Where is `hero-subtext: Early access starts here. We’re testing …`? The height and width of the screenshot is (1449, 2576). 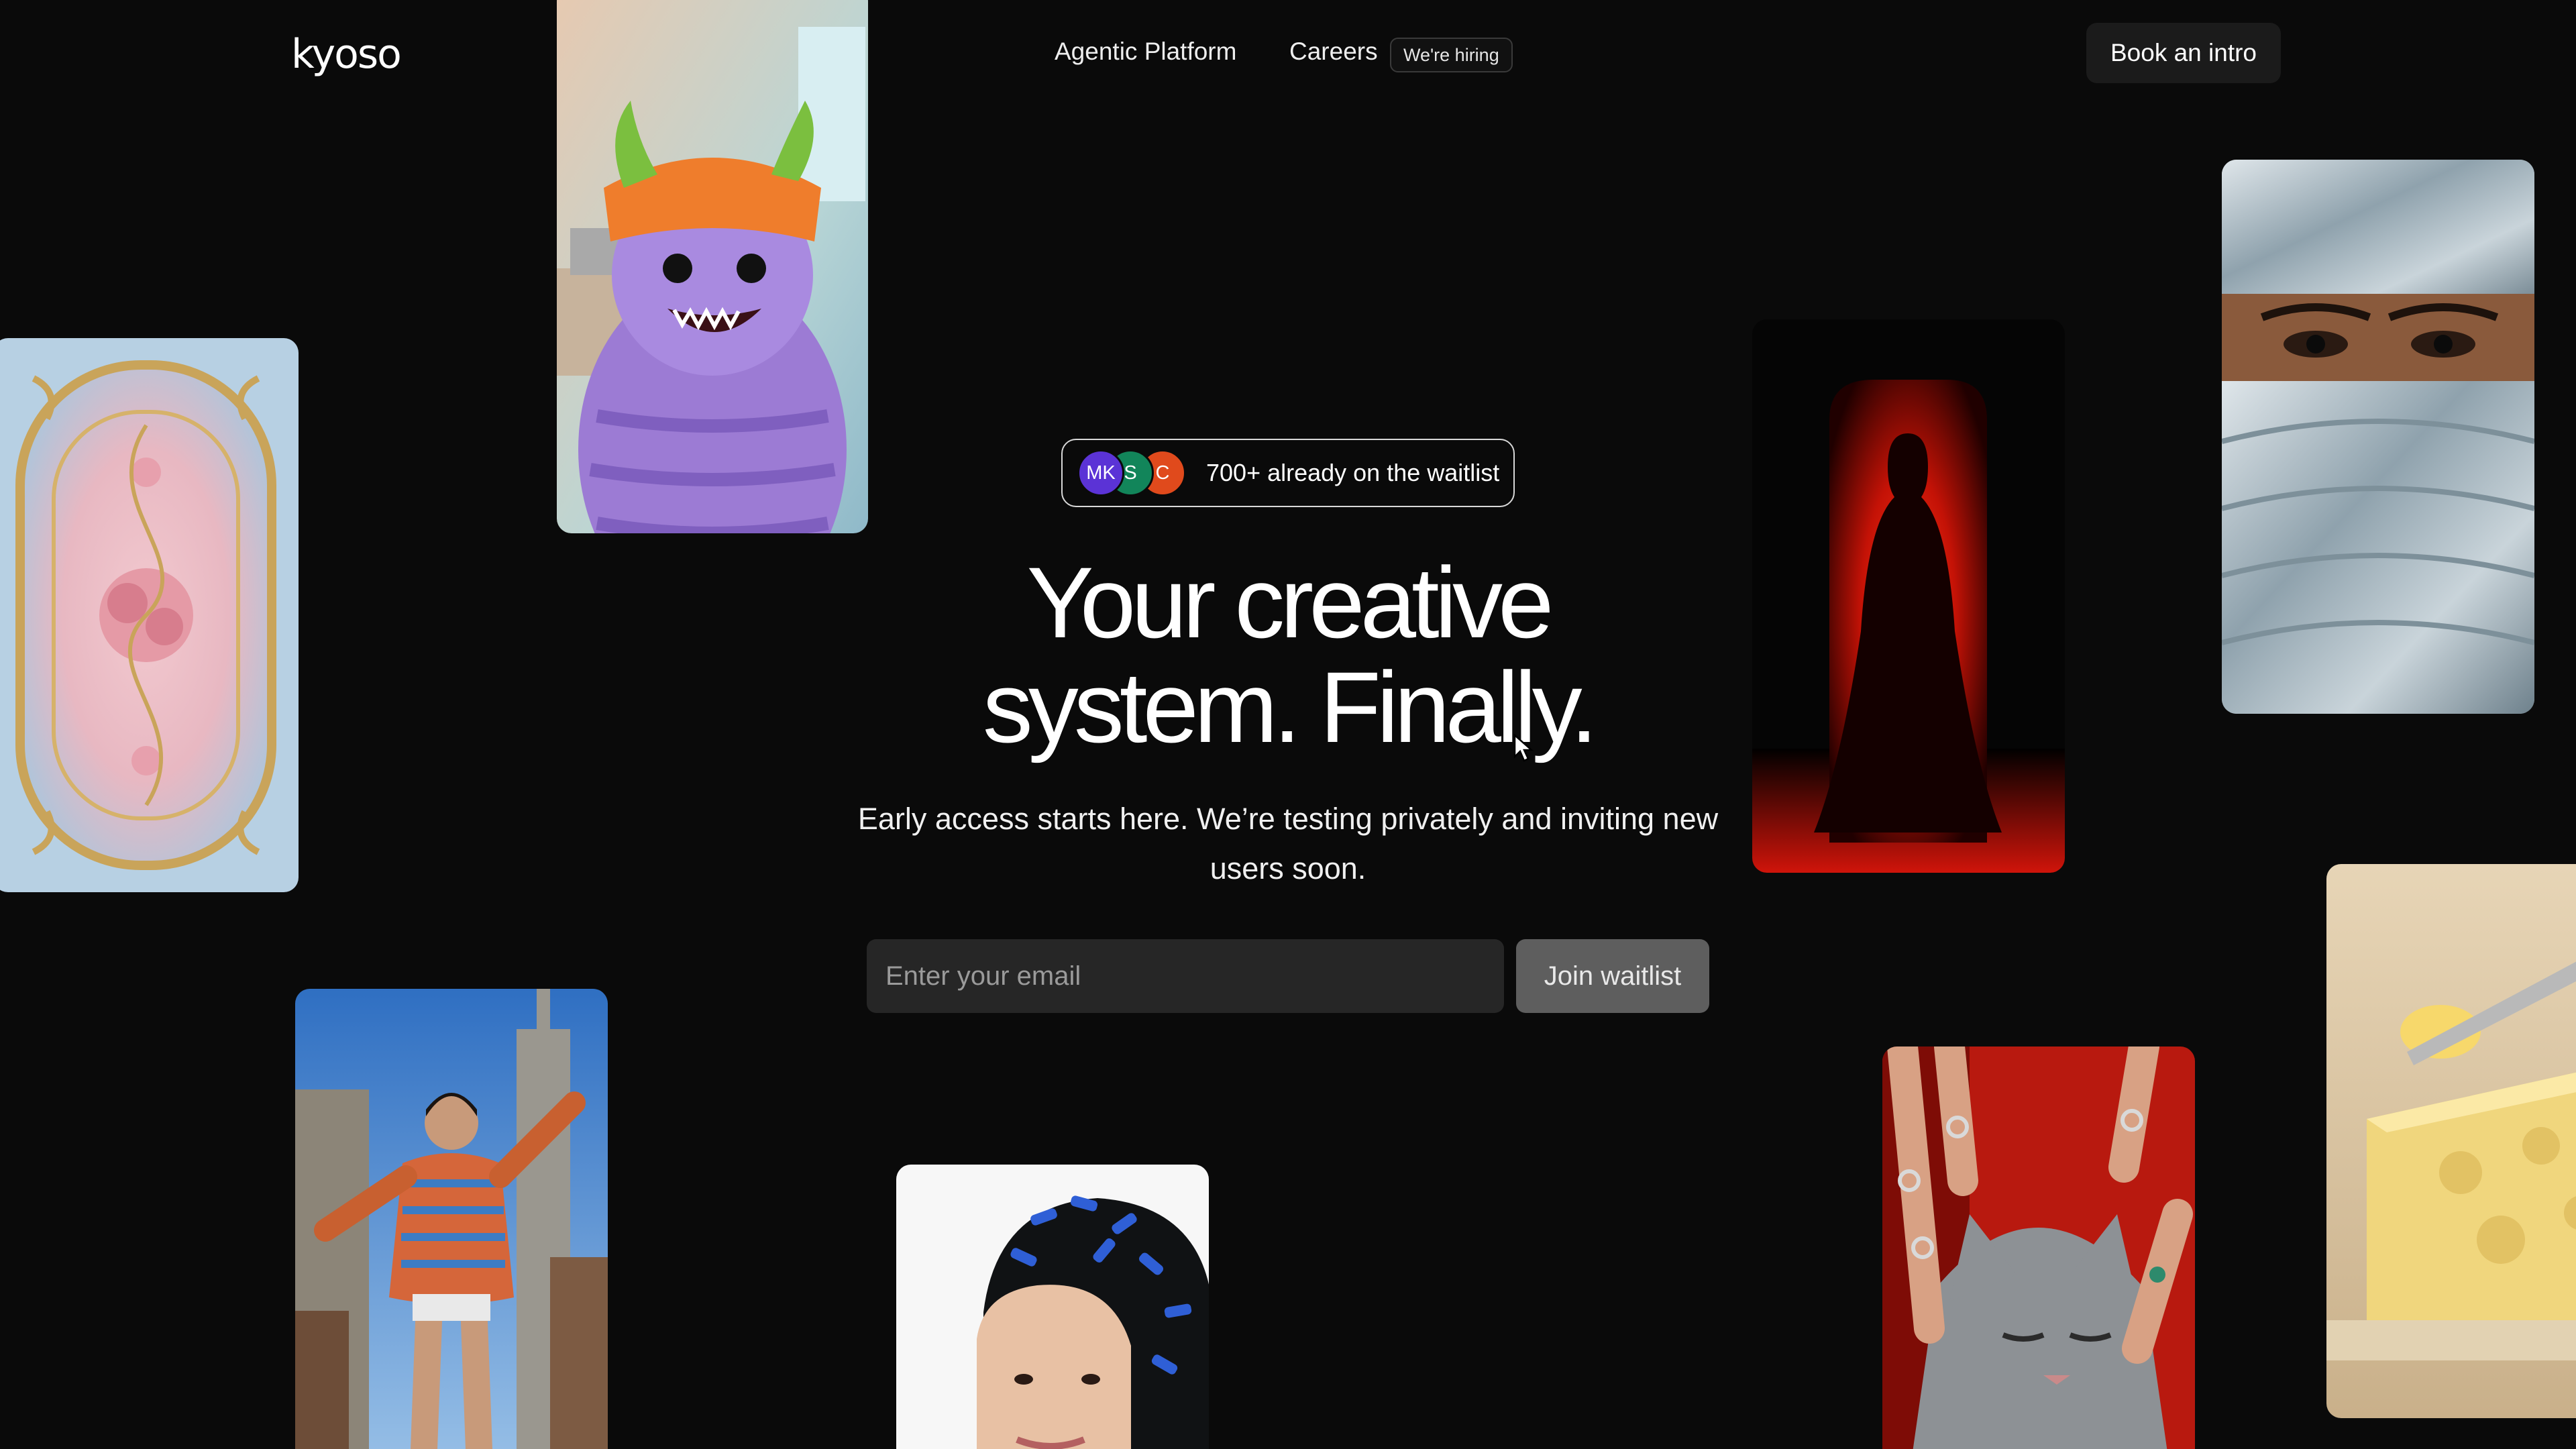 hero-subtext: Early access starts here. We’re testing … is located at coordinates (1288, 843).